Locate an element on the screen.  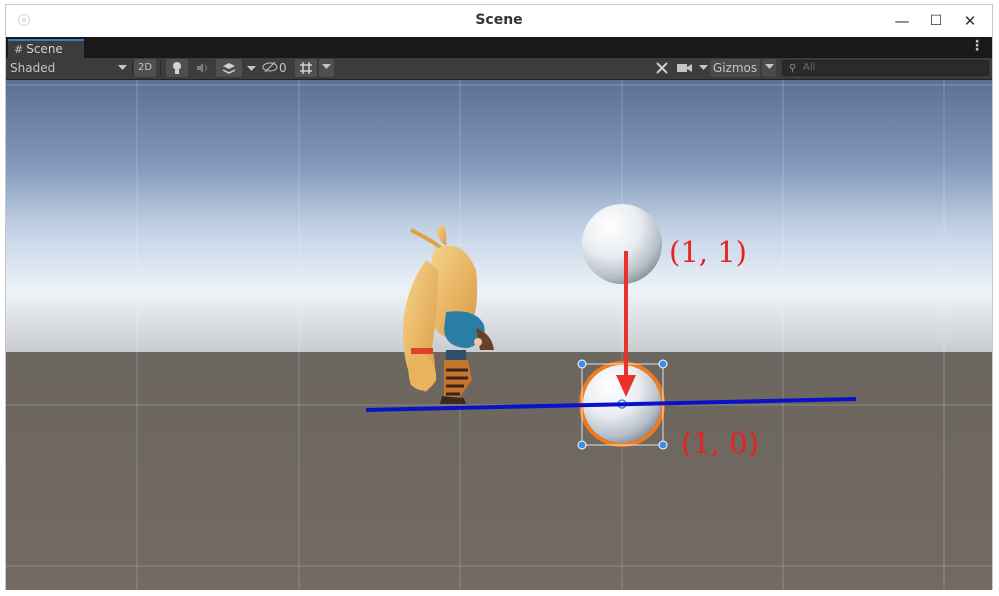
minimize-button: — is located at coordinates (902, 21).